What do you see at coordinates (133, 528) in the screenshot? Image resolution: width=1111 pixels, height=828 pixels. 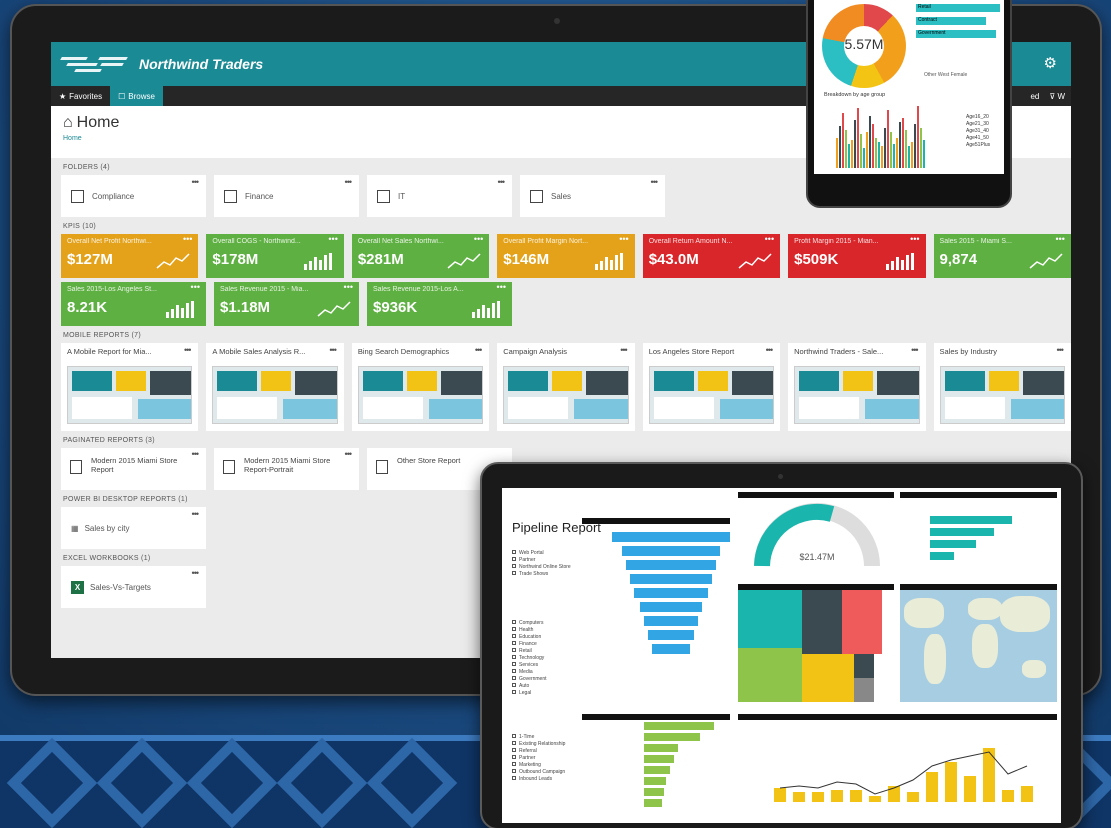 I see `pbi-report-tile: ▦ Sales by city •••` at bounding box center [133, 528].